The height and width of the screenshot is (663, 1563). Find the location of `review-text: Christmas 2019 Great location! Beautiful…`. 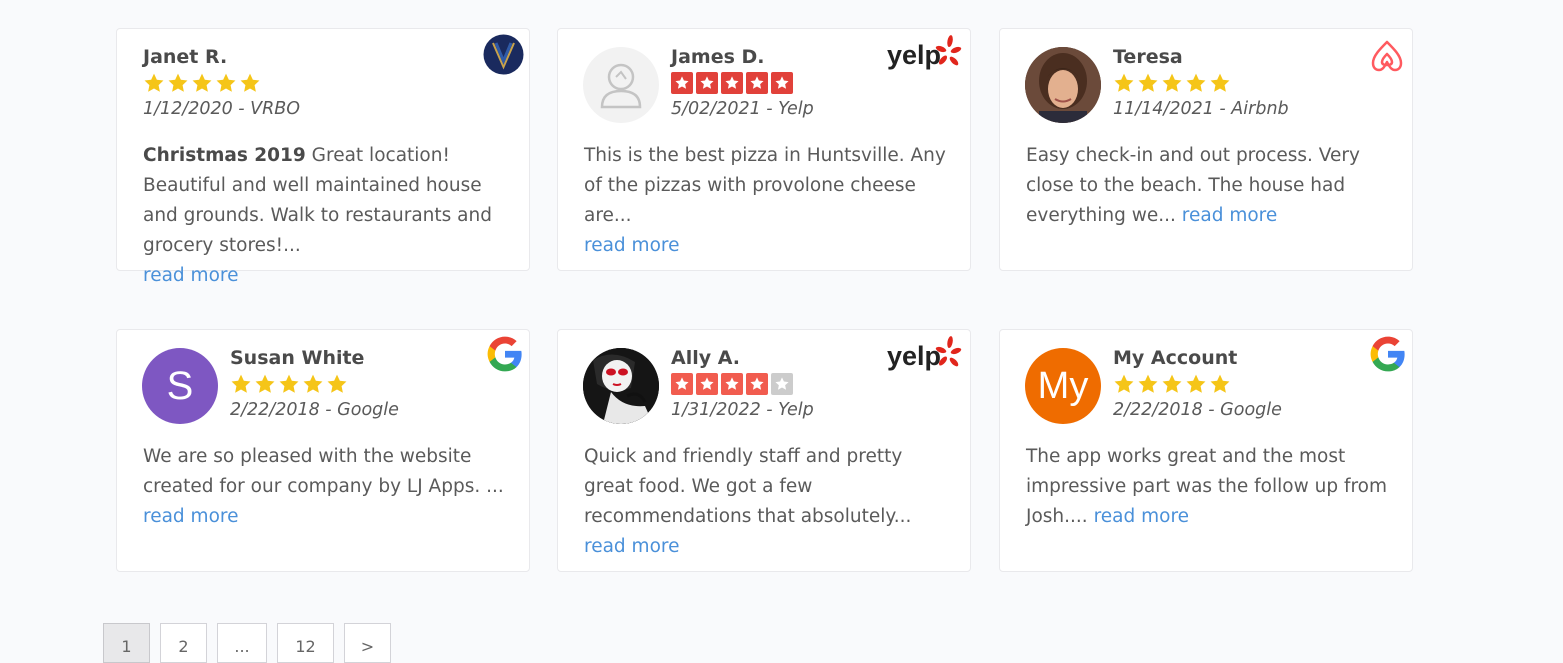

review-text: Christmas 2019 Great location! Beautiful… is located at coordinates (327, 216).